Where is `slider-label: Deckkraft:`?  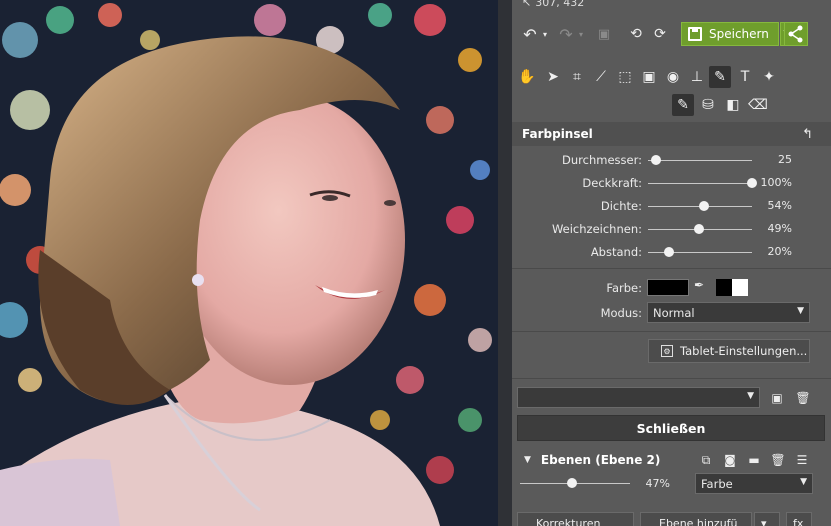 slider-label: Deckkraft: is located at coordinates (612, 183).